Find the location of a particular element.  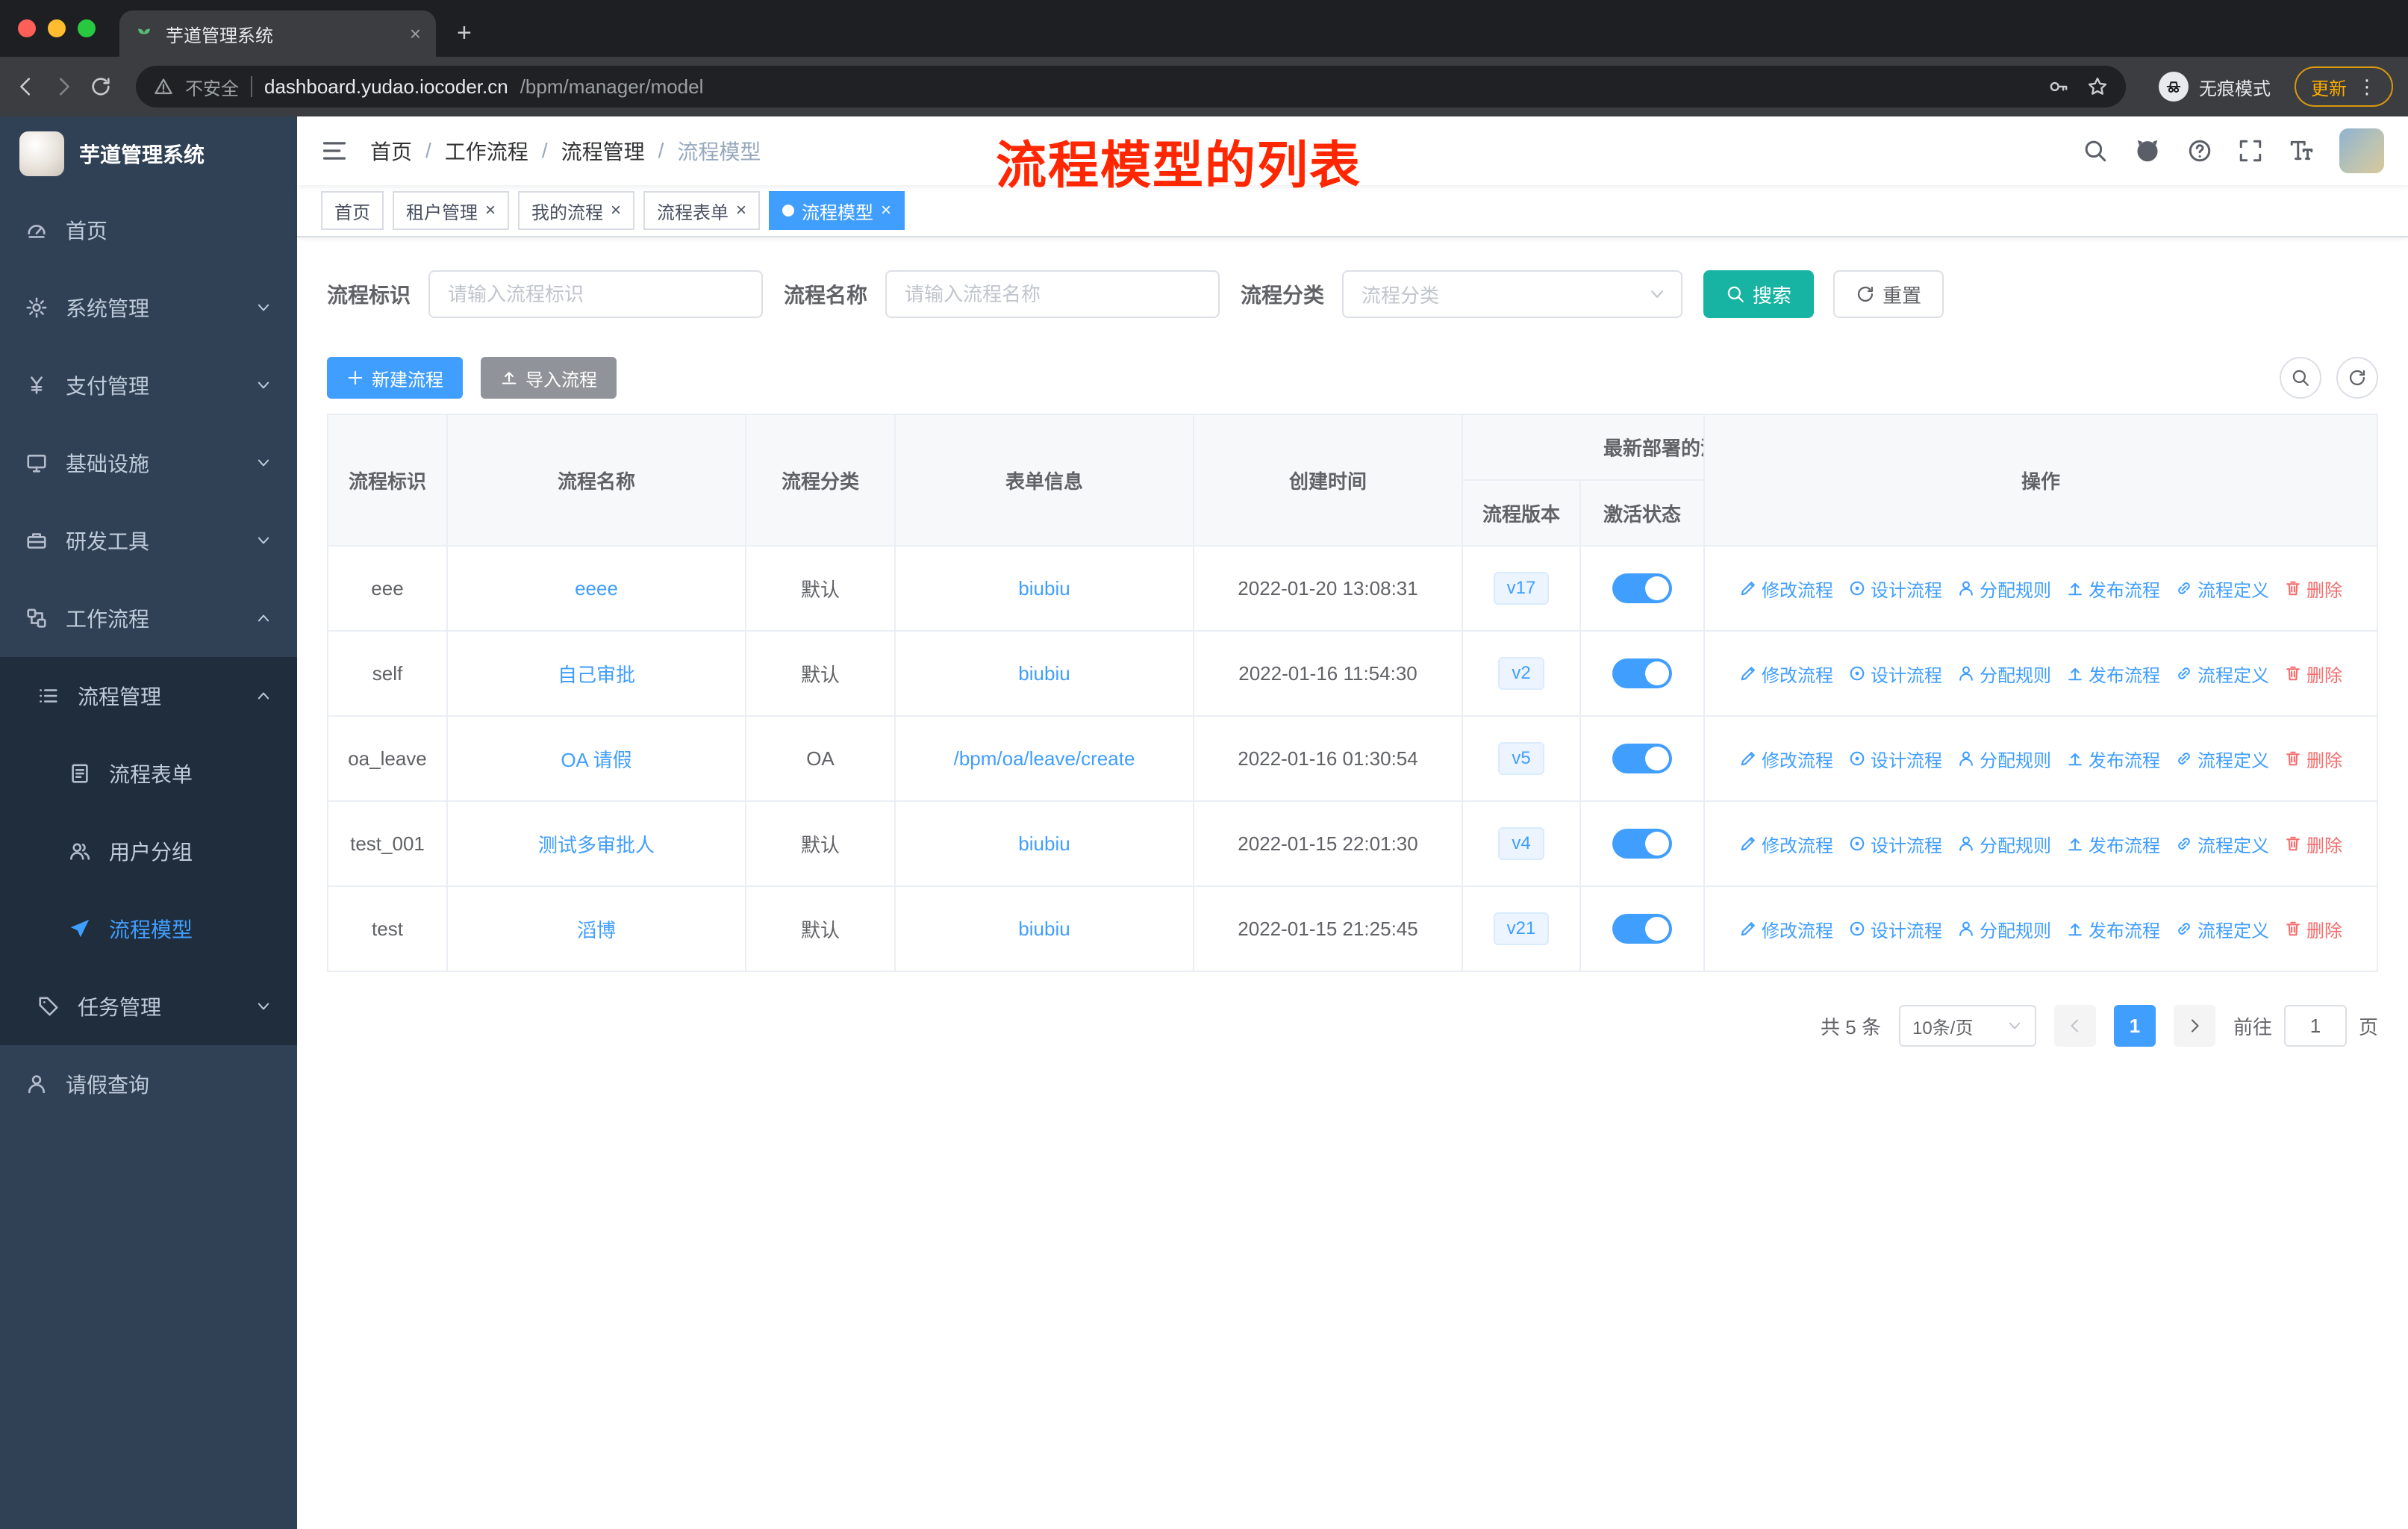

password-key-icon is located at coordinates (2058, 86).